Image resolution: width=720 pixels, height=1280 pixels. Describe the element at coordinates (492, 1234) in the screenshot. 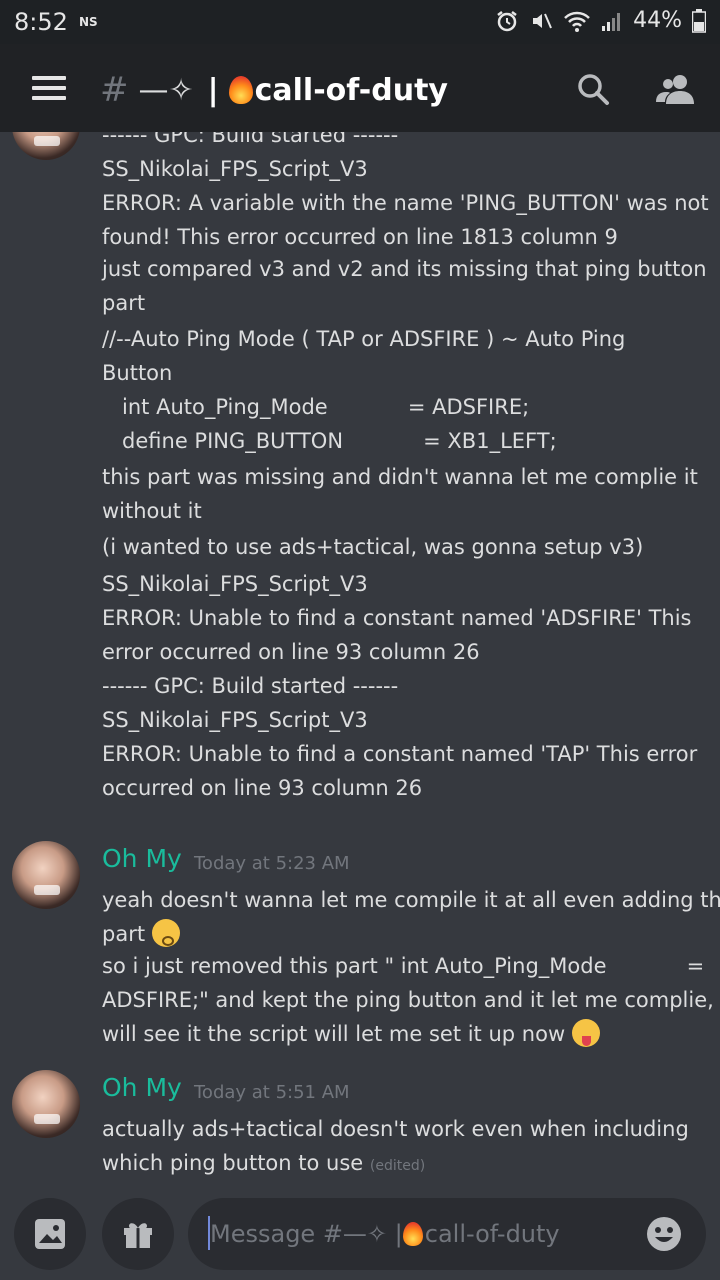

I see `placeholder-channel: call-of-duty` at that location.